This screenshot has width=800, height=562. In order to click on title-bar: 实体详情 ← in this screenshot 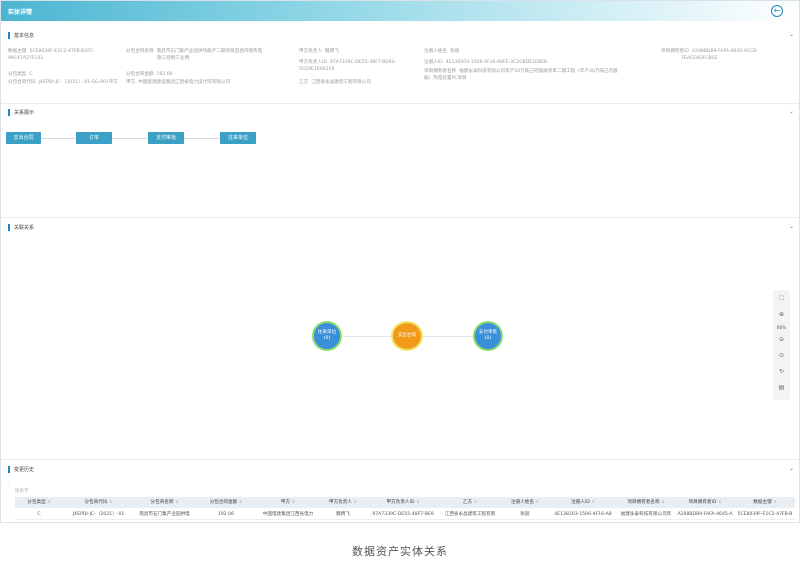, I will do `click(400, 11)`.